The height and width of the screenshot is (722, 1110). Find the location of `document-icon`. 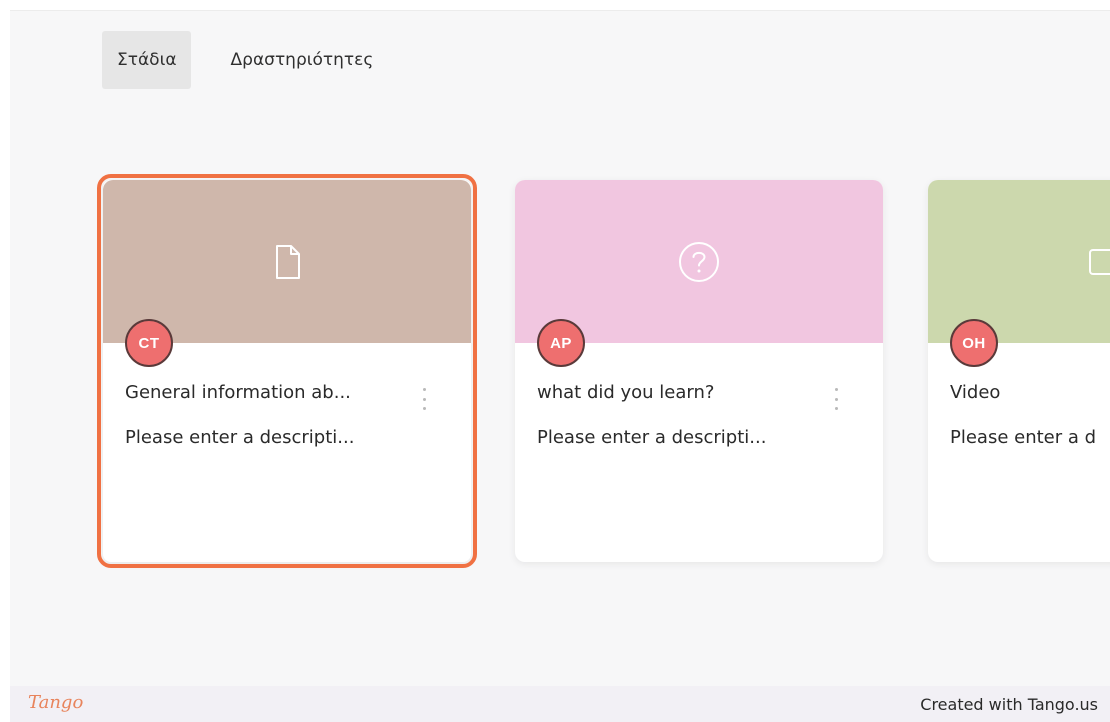

document-icon is located at coordinates (288, 262).